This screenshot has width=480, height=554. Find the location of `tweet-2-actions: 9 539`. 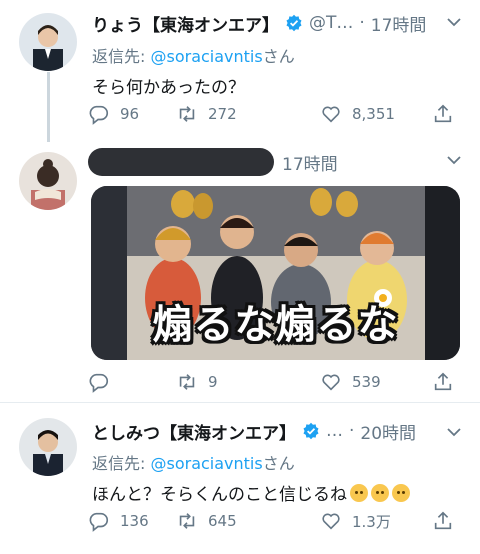

tweet-2-actions: 9 539 is located at coordinates (274, 382).